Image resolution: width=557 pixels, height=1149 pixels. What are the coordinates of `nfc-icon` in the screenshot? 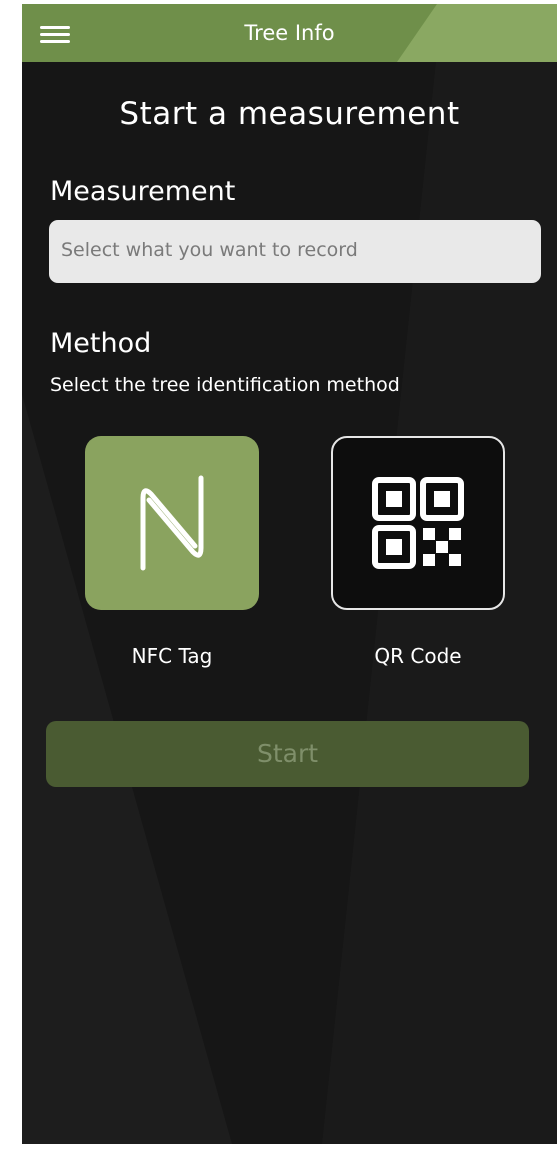 It's located at (172, 523).